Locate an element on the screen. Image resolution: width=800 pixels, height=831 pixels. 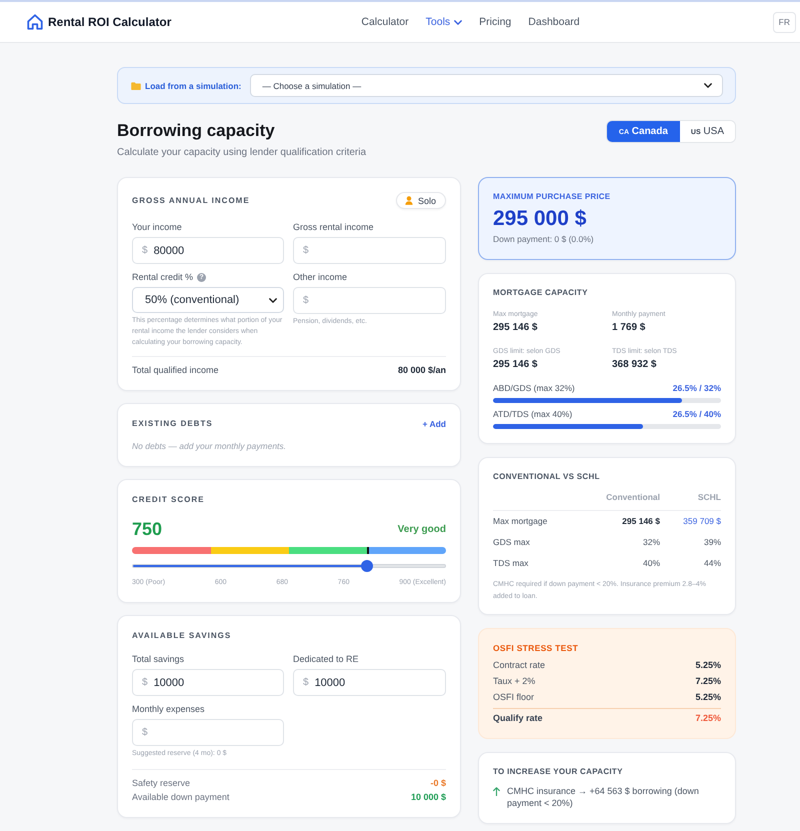
summary-label: Available down payment is located at coordinates (181, 797).